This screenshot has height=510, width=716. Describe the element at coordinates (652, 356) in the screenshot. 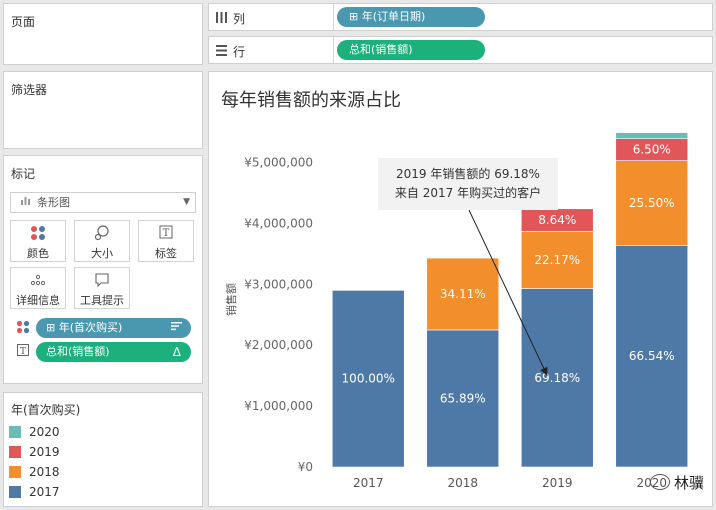

I see `bar-data-label: 66.54%` at that location.